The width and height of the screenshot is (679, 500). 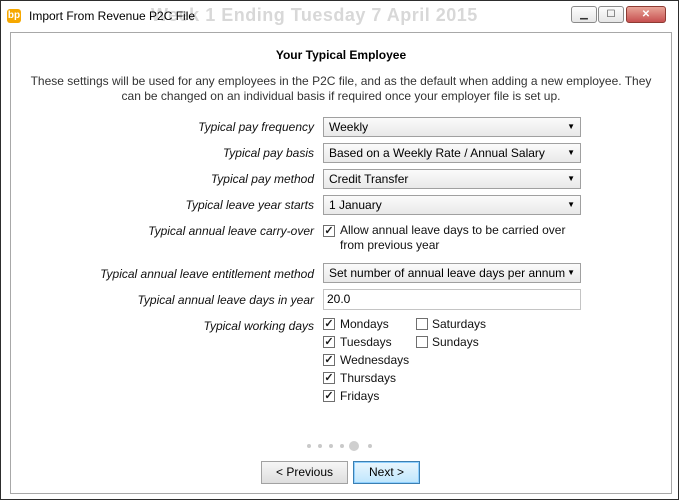 What do you see at coordinates (437, 153) in the screenshot?
I see `pay-basis-value: Based on a Weekly Rate / Annual Salary` at bounding box center [437, 153].